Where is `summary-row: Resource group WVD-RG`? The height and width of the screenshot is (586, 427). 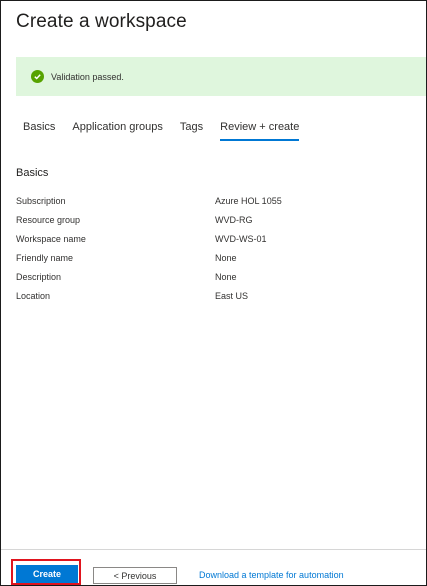
summary-row: Resource group WVD-RG is located at coordinates (206, 219).